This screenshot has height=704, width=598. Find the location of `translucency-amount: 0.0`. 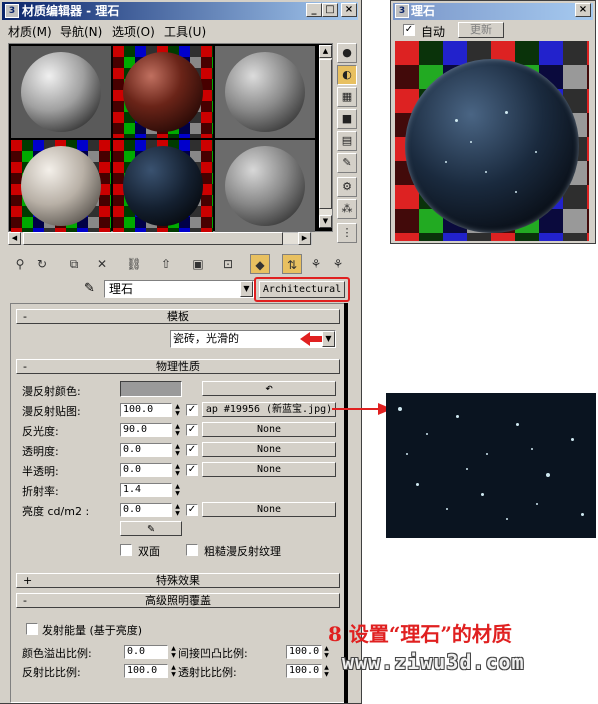

translucency-amount: 0.0 is located at coordinates (146, 470).